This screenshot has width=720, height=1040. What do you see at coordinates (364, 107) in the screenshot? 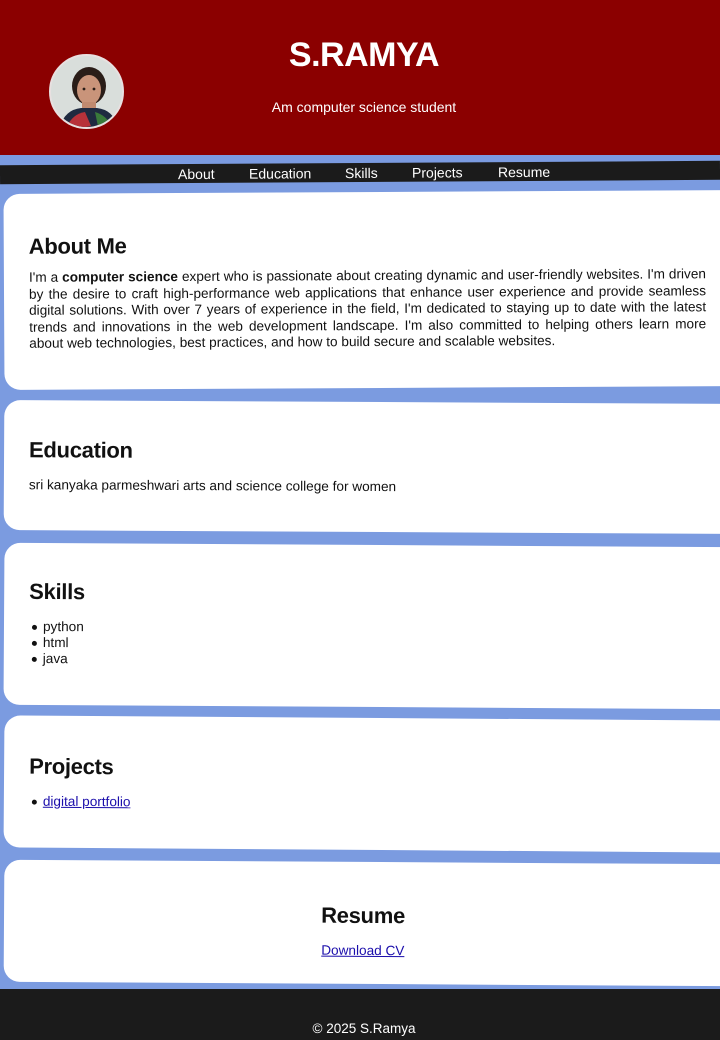
I see `tagline: Am computer science student` at bounding box center [364, 107].